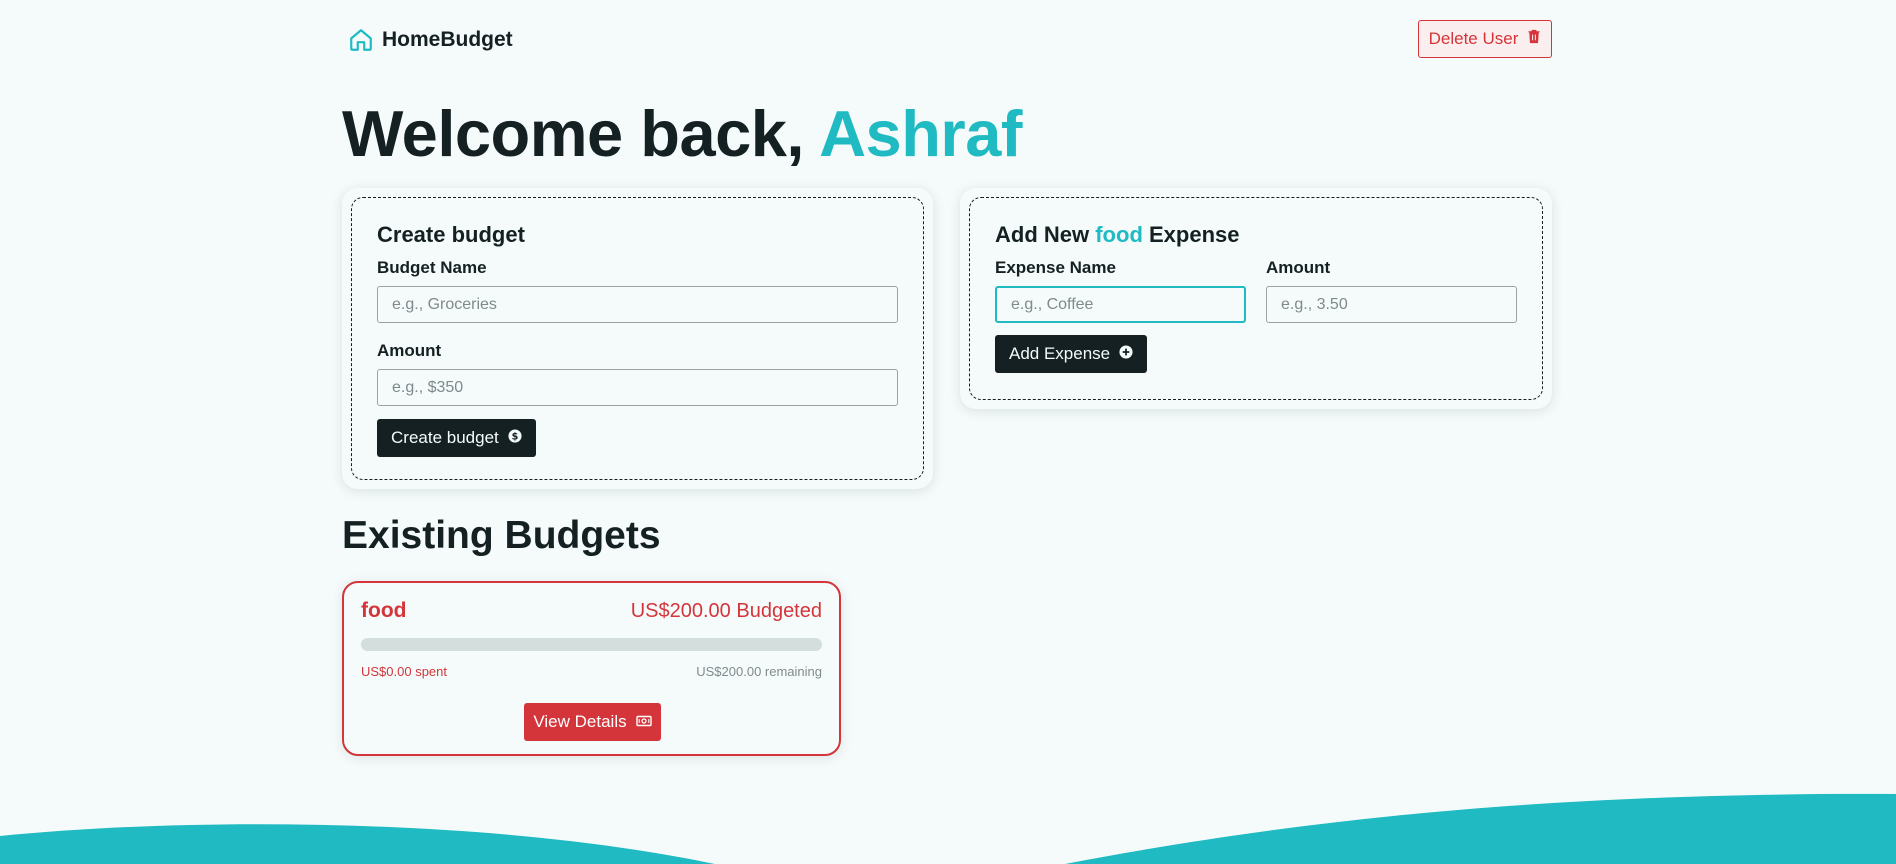  I want to click on expense-name-group: Expense Name, so click(1120, 290).